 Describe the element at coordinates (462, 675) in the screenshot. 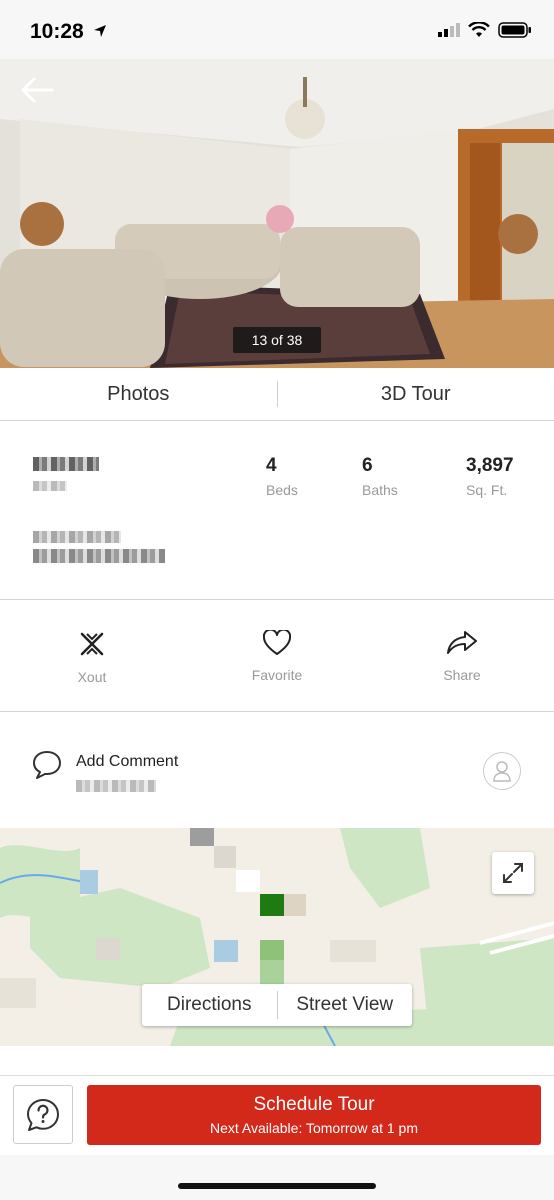

I see `share-label: Share` at that location.